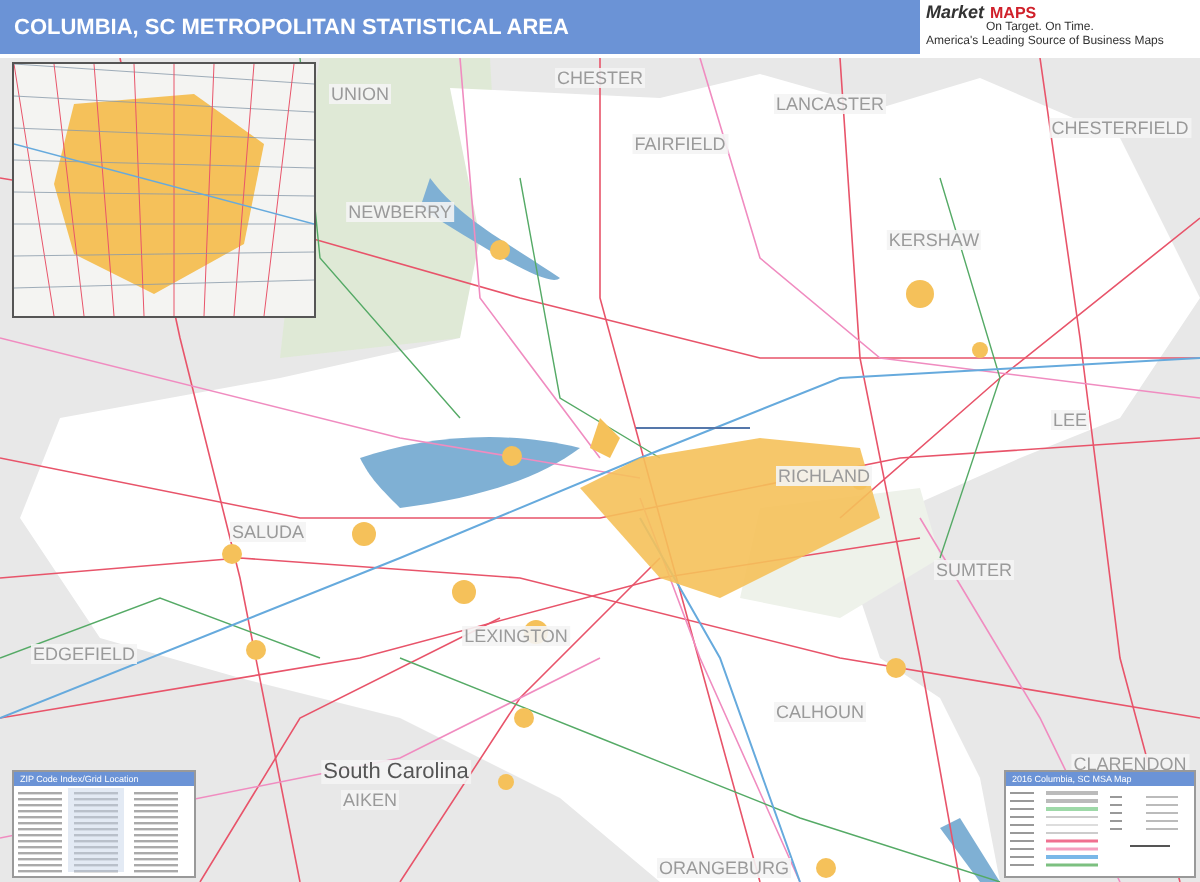 Image resolution: width=1200 pixels, height=882 pixels. I want to click on county-label: LEE, so click(1070, 420).